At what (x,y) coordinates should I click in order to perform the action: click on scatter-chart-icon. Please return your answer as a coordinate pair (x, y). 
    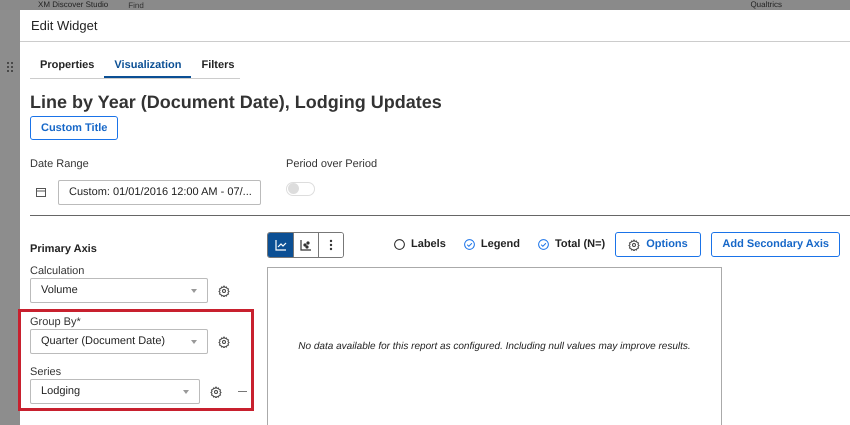
    Looking at the image, I should click on (306, 244).